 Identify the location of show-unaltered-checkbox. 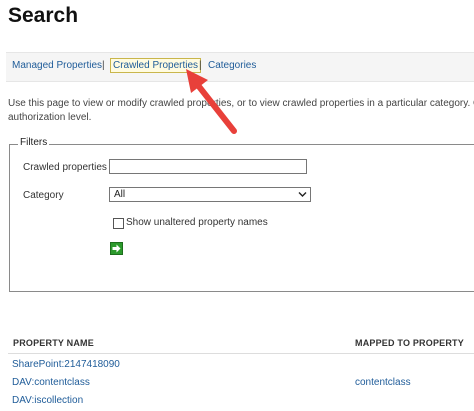
(118, 223).